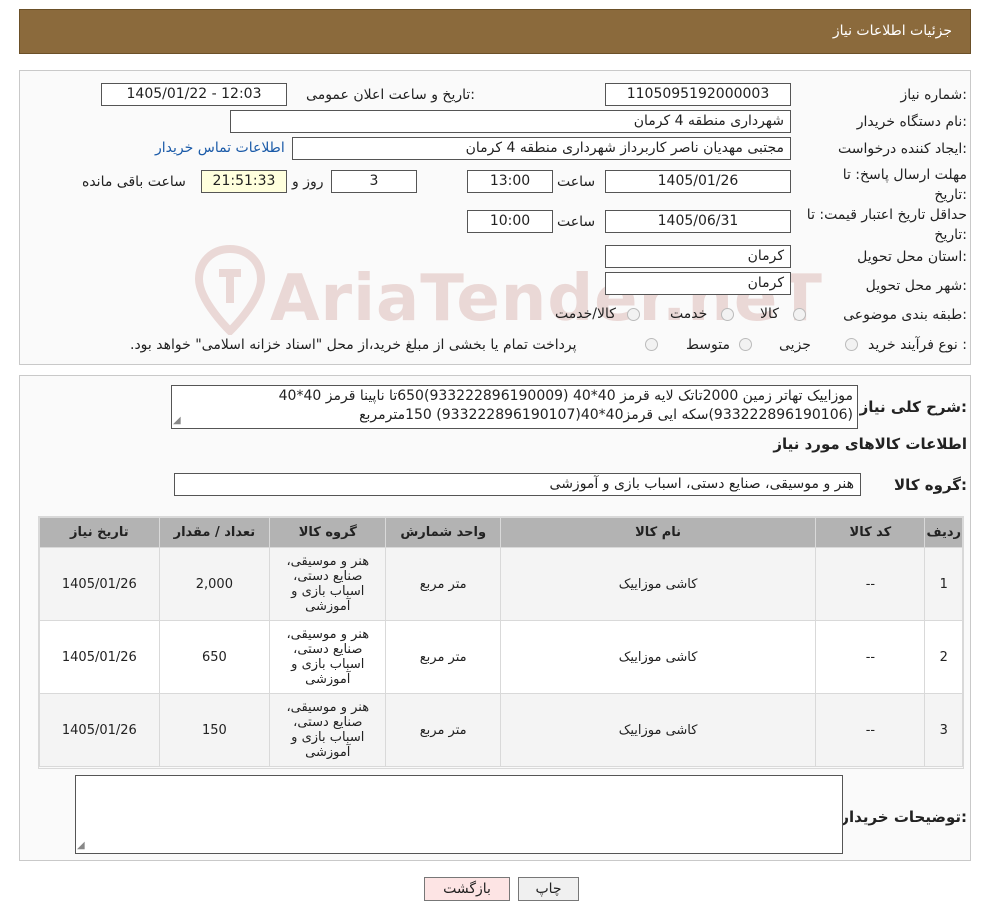  Describe the element at coordinates (708, 345) in the screenshot. I see `process-option-medium: متوسط` at that location.